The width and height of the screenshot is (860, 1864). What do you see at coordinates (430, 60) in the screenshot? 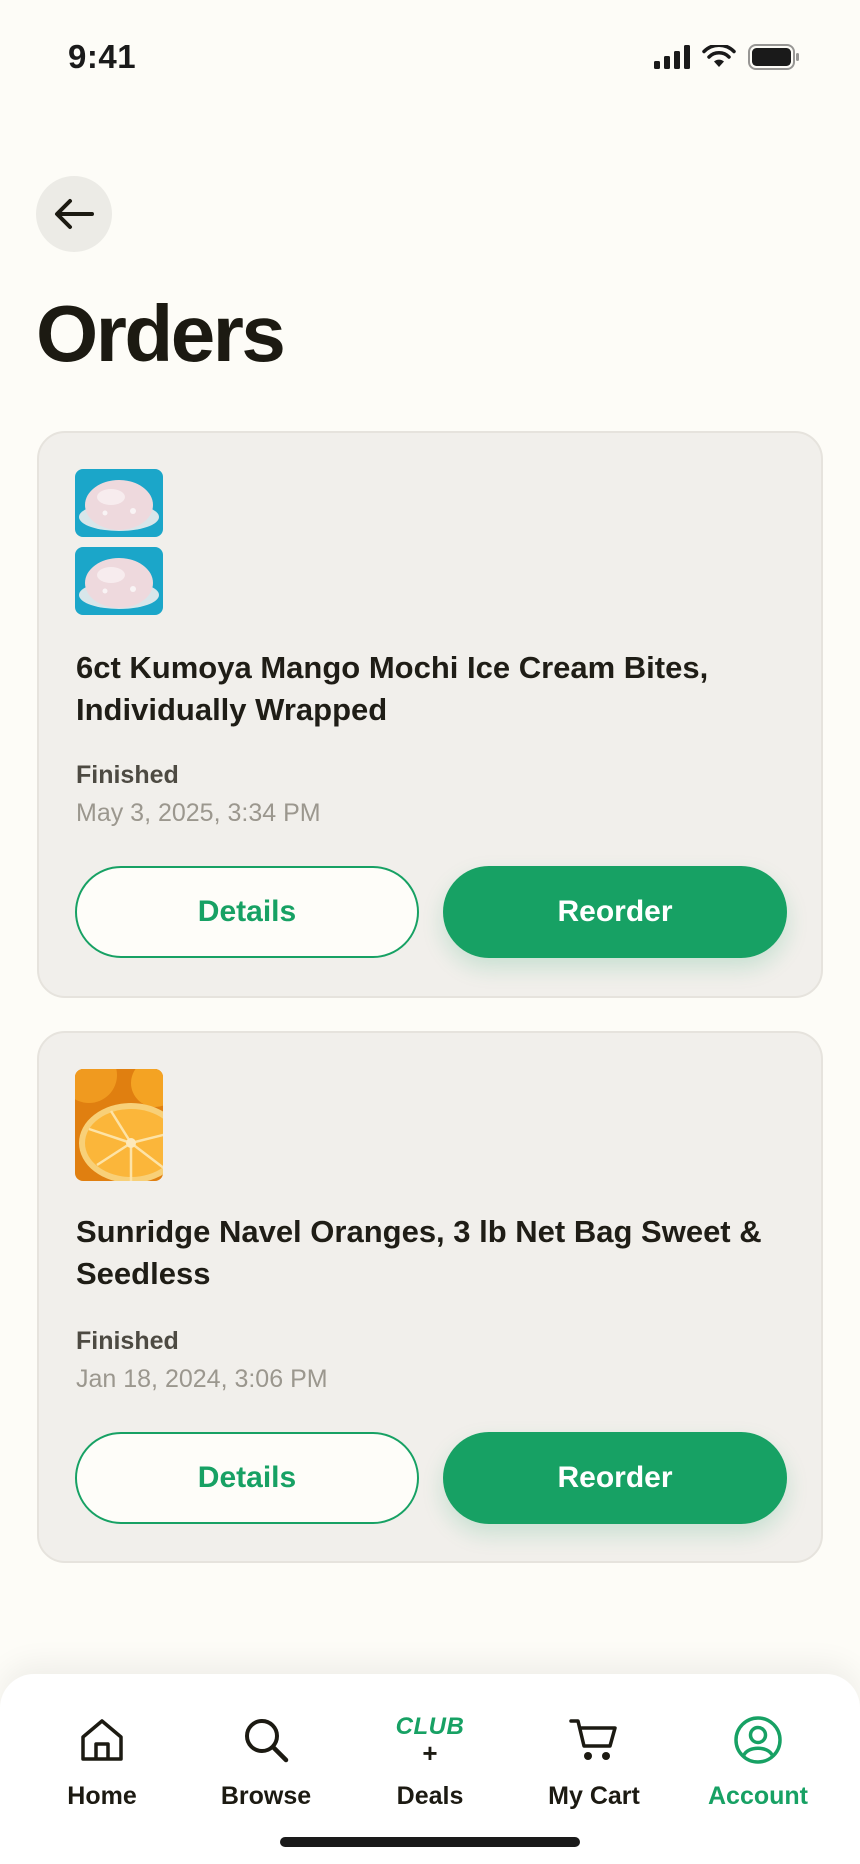
I see `status-bar: 9:41` at bounding box center [430, 60].